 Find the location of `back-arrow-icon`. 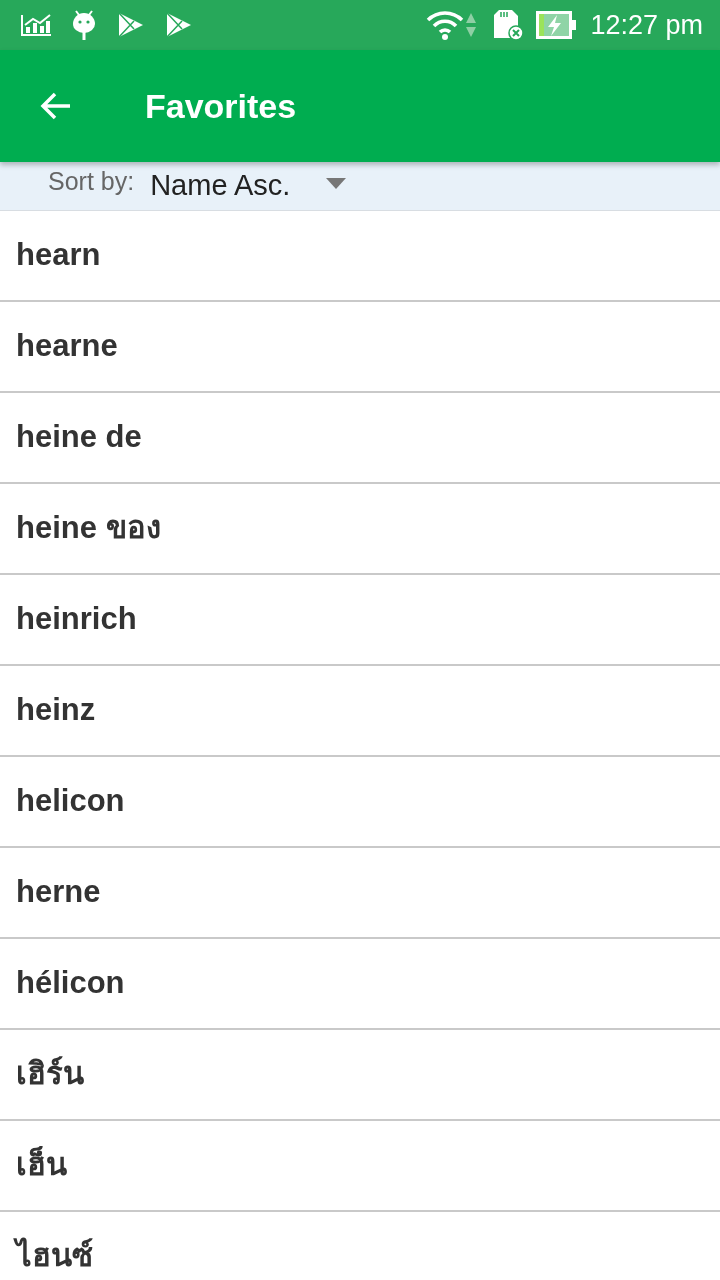

back-arrow-icon is located at coordinates (56, 106).